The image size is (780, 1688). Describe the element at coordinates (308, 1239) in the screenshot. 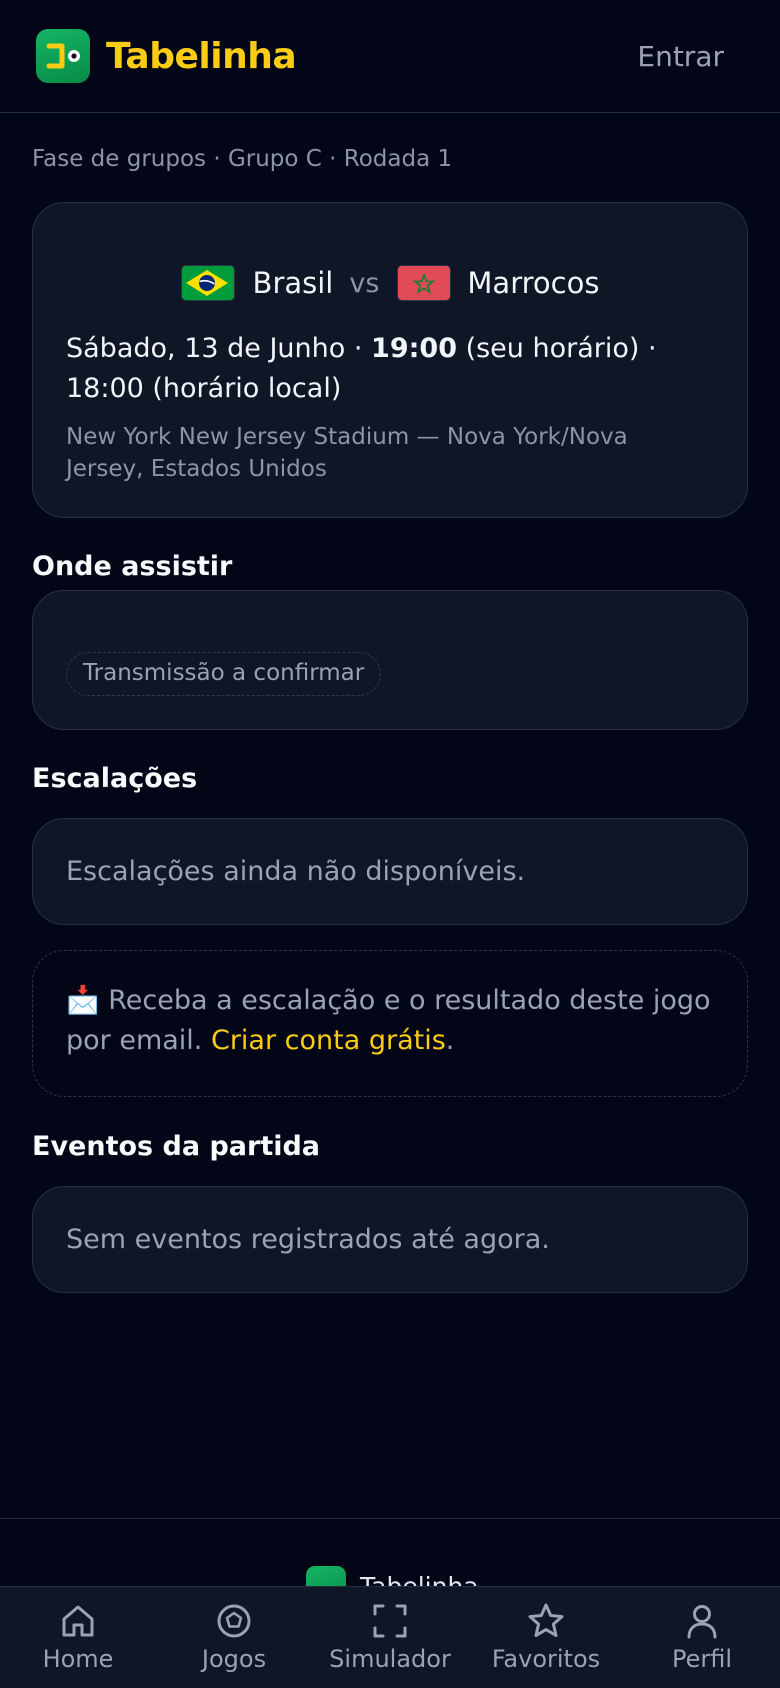

I see `events-empty-text: Sem eventos registrados até agora.` at that location.